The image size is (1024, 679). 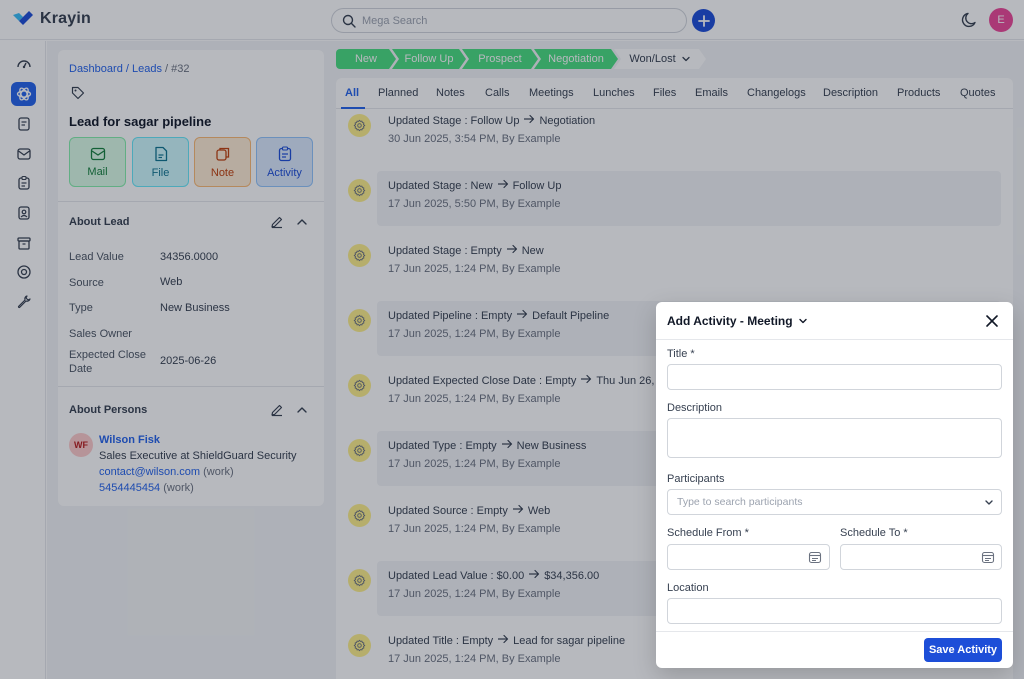 What do you see at coordinates (834, 611) in the screenshot?
I see `location-input` at bounding box center [834, 611].